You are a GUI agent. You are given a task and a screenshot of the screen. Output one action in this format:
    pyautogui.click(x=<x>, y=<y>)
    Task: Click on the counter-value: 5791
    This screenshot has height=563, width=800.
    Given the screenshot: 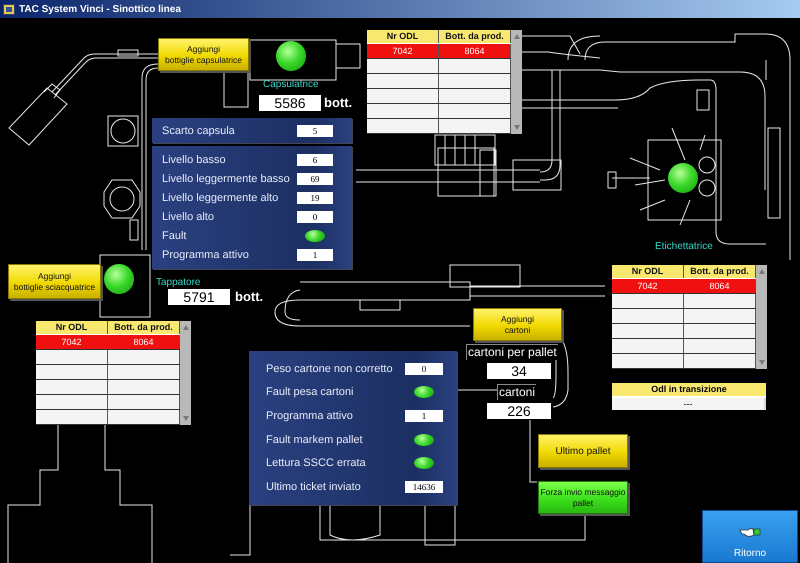 What is the action you would take?
    pyautogui.click(x=199, y=297)
    